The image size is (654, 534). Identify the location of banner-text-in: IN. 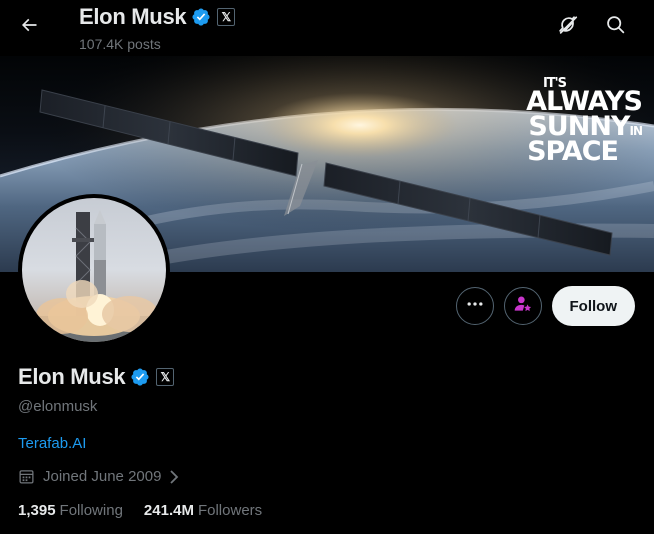
(635, 130).